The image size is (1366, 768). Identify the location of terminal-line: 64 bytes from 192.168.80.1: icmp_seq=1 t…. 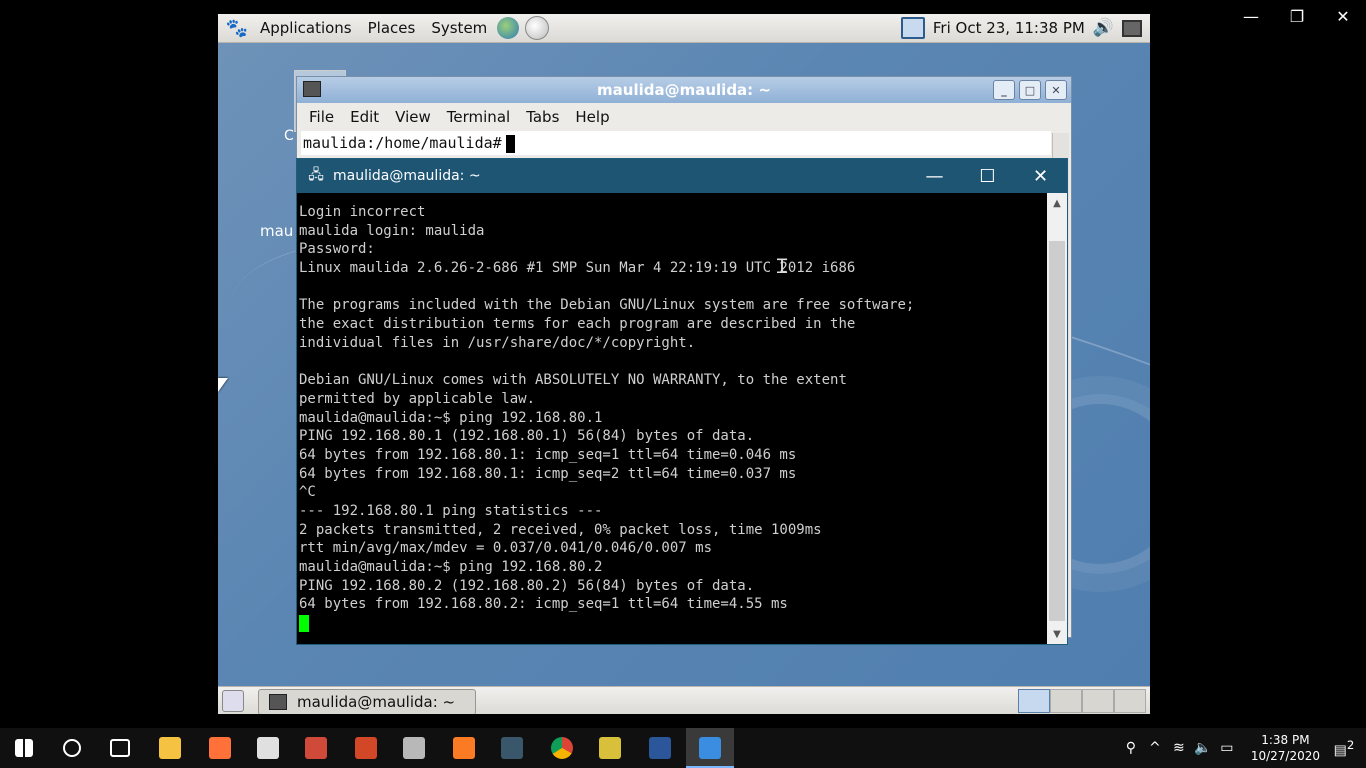
(548, 454).